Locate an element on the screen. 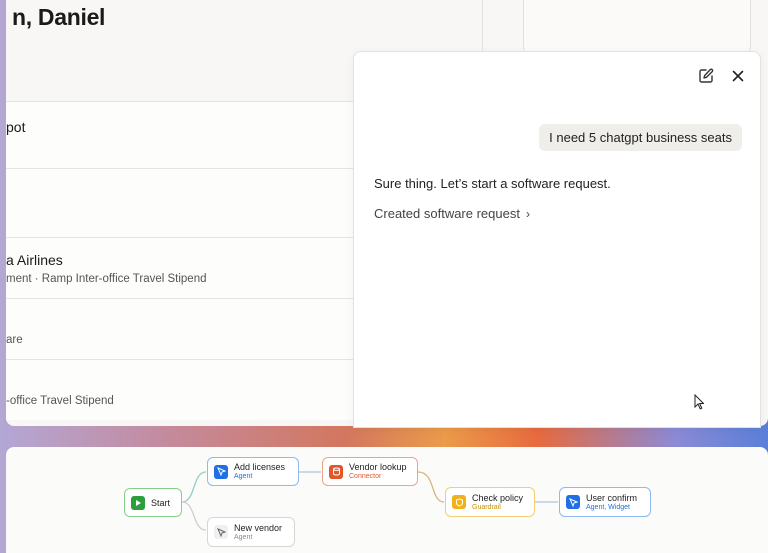 This screenshot has width=768, height=553. workflow-node-check-policy: Check policy Guardrail is located at coordinates (490, 502).